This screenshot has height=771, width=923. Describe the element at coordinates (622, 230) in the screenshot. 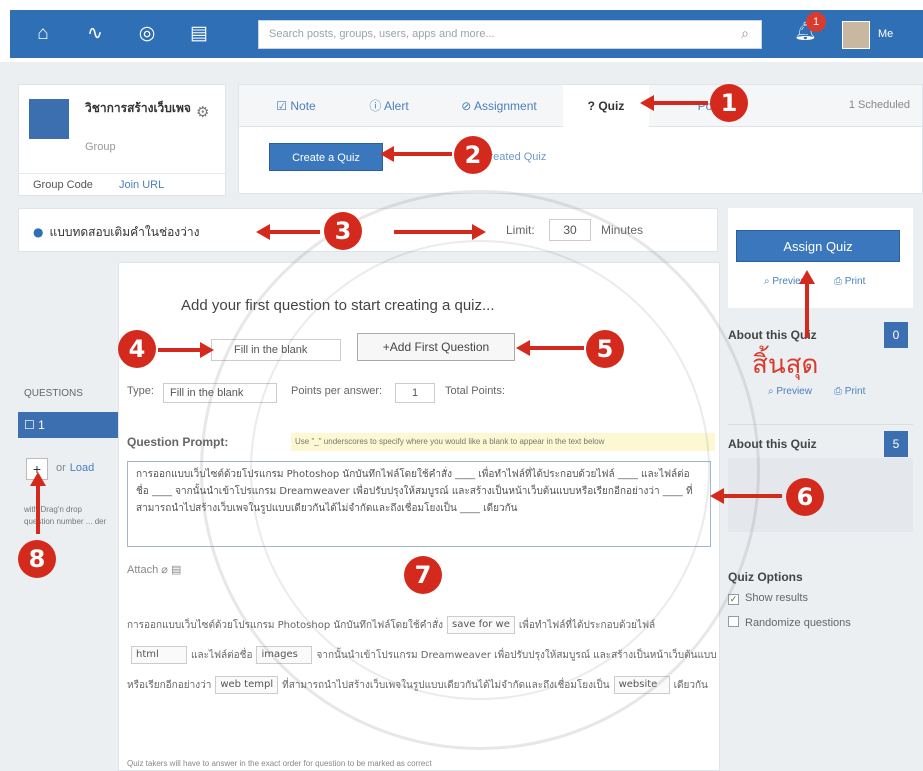

I see `minutes-label: Minutes` at that location.